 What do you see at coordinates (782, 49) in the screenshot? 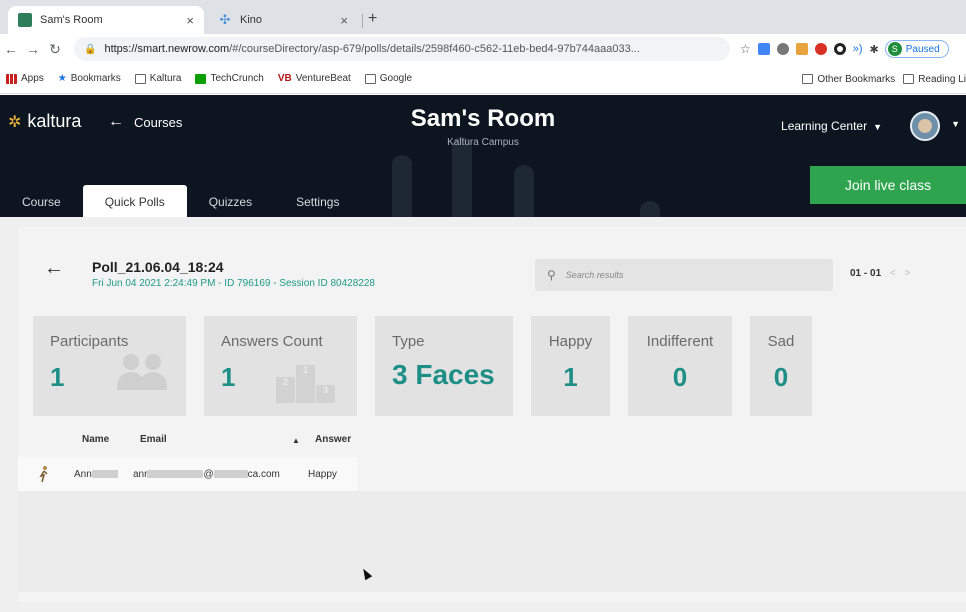
I see `settings-extension-icon` at bounding box center [782, 49].